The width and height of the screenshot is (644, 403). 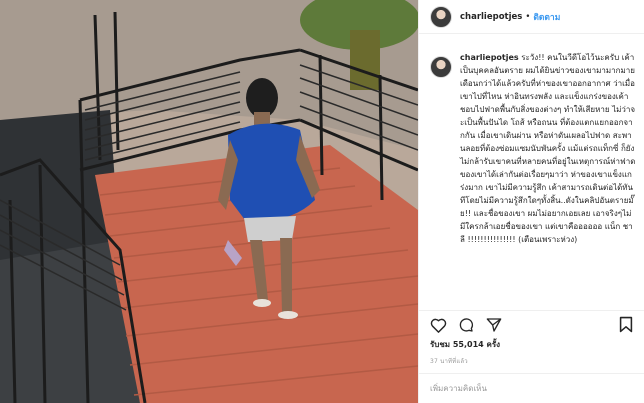 I want to click on comment-icon, so click(x=466, y=325).